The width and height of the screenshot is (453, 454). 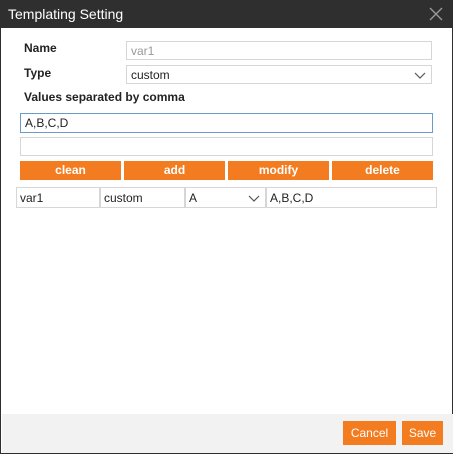 What do you see at coordinates (279, 74) in the screenshot?
I see `type-select: custom` at bounding box center [279, 74].